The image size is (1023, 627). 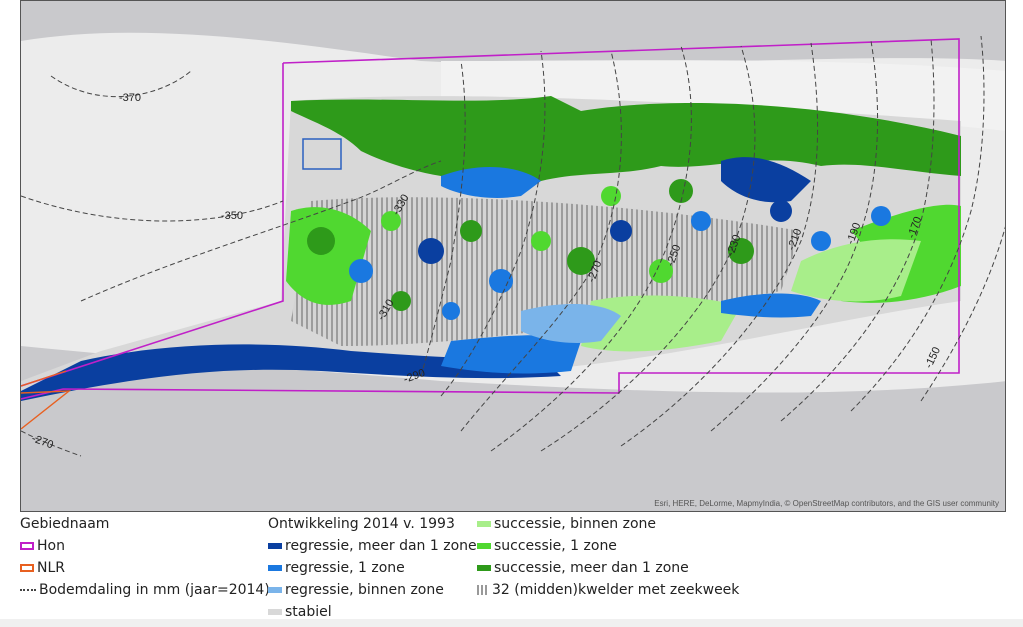 What do you see at coordinates (575, 524) in the screenshot?
I see `legend-label: successie, binnen zone` at bounding box center [575, 524].